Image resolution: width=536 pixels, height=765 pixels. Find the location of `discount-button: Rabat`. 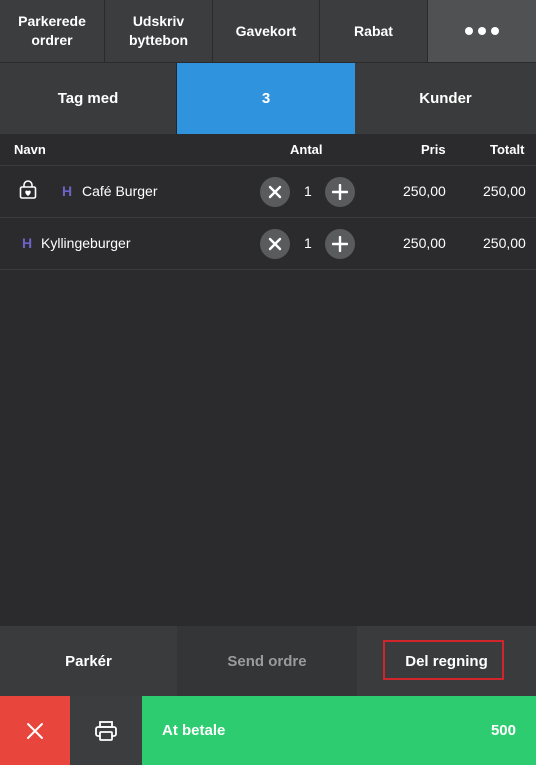

discount-button: Rabat is located at coordinates (374, 31).